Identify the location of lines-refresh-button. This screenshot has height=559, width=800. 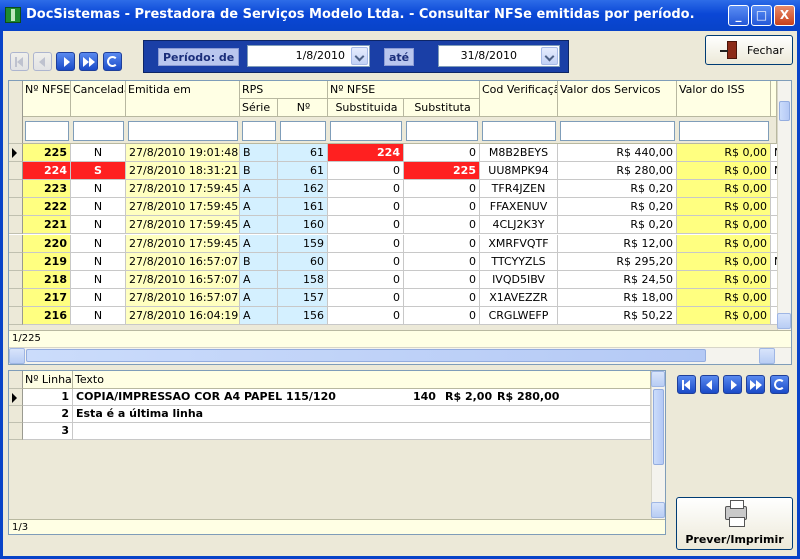
(779, 384).